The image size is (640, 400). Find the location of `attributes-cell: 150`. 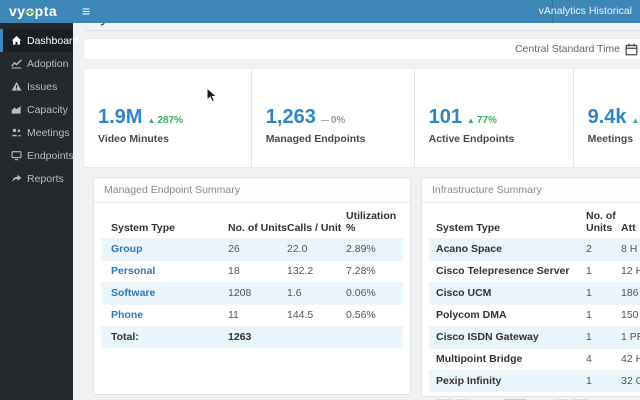

attributes-cell: 150 is located at coordinates (630, 315).